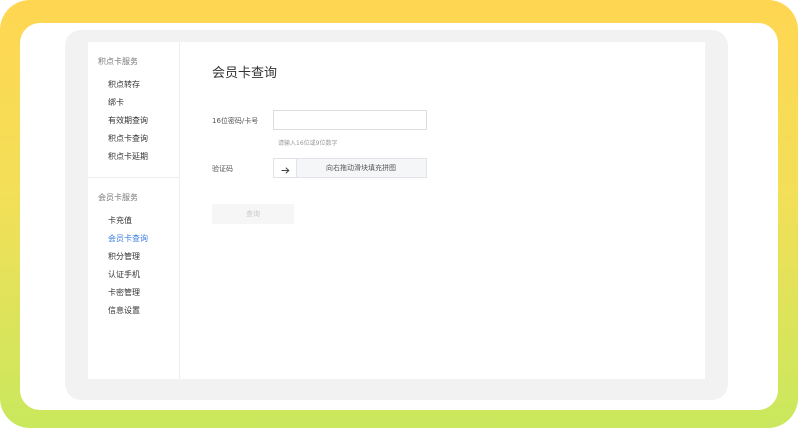 The width and height of the screenshot is (798, 428). Describe the element at coordinates (118, 197) in the screenshot. I see `sidebar-heading-member-card: 会员卡服务` at that location.